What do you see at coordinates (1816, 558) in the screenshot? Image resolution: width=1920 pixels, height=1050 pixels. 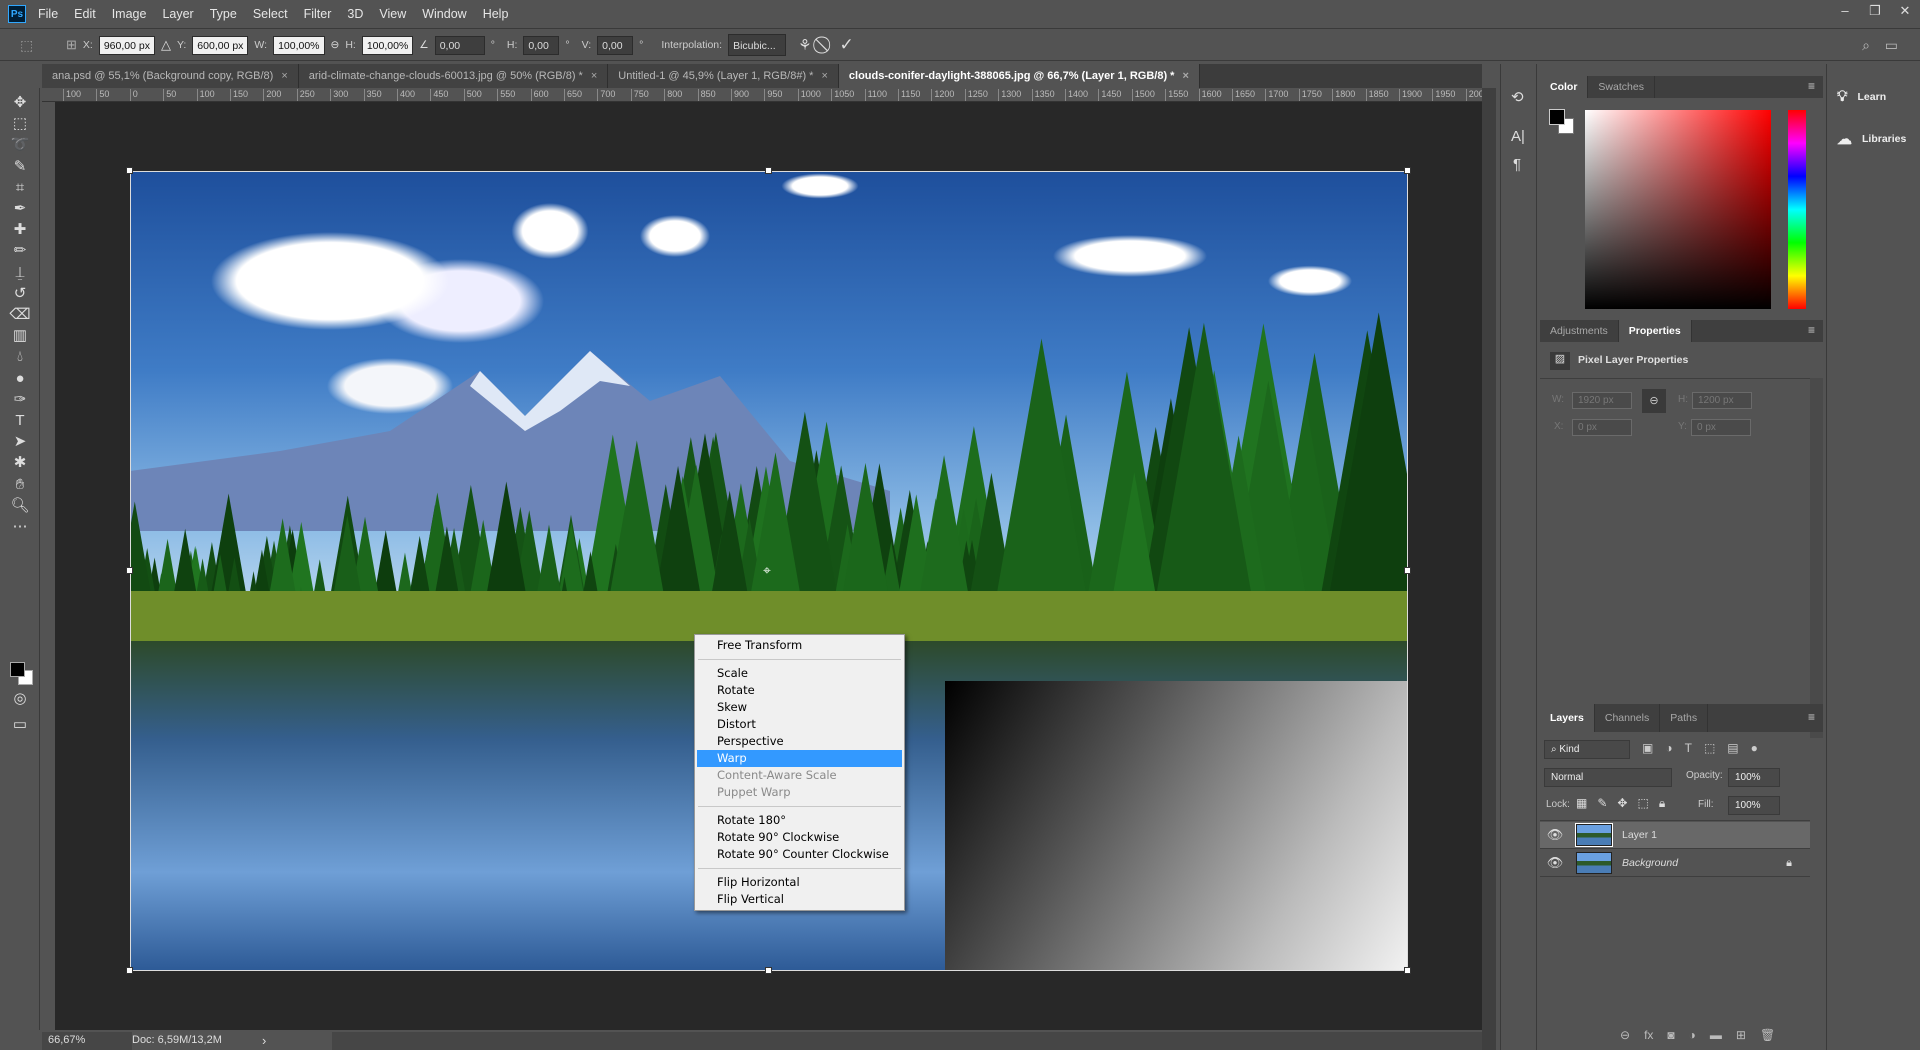 I see `properties-scrollbar` at bounding box center [1816, 558].